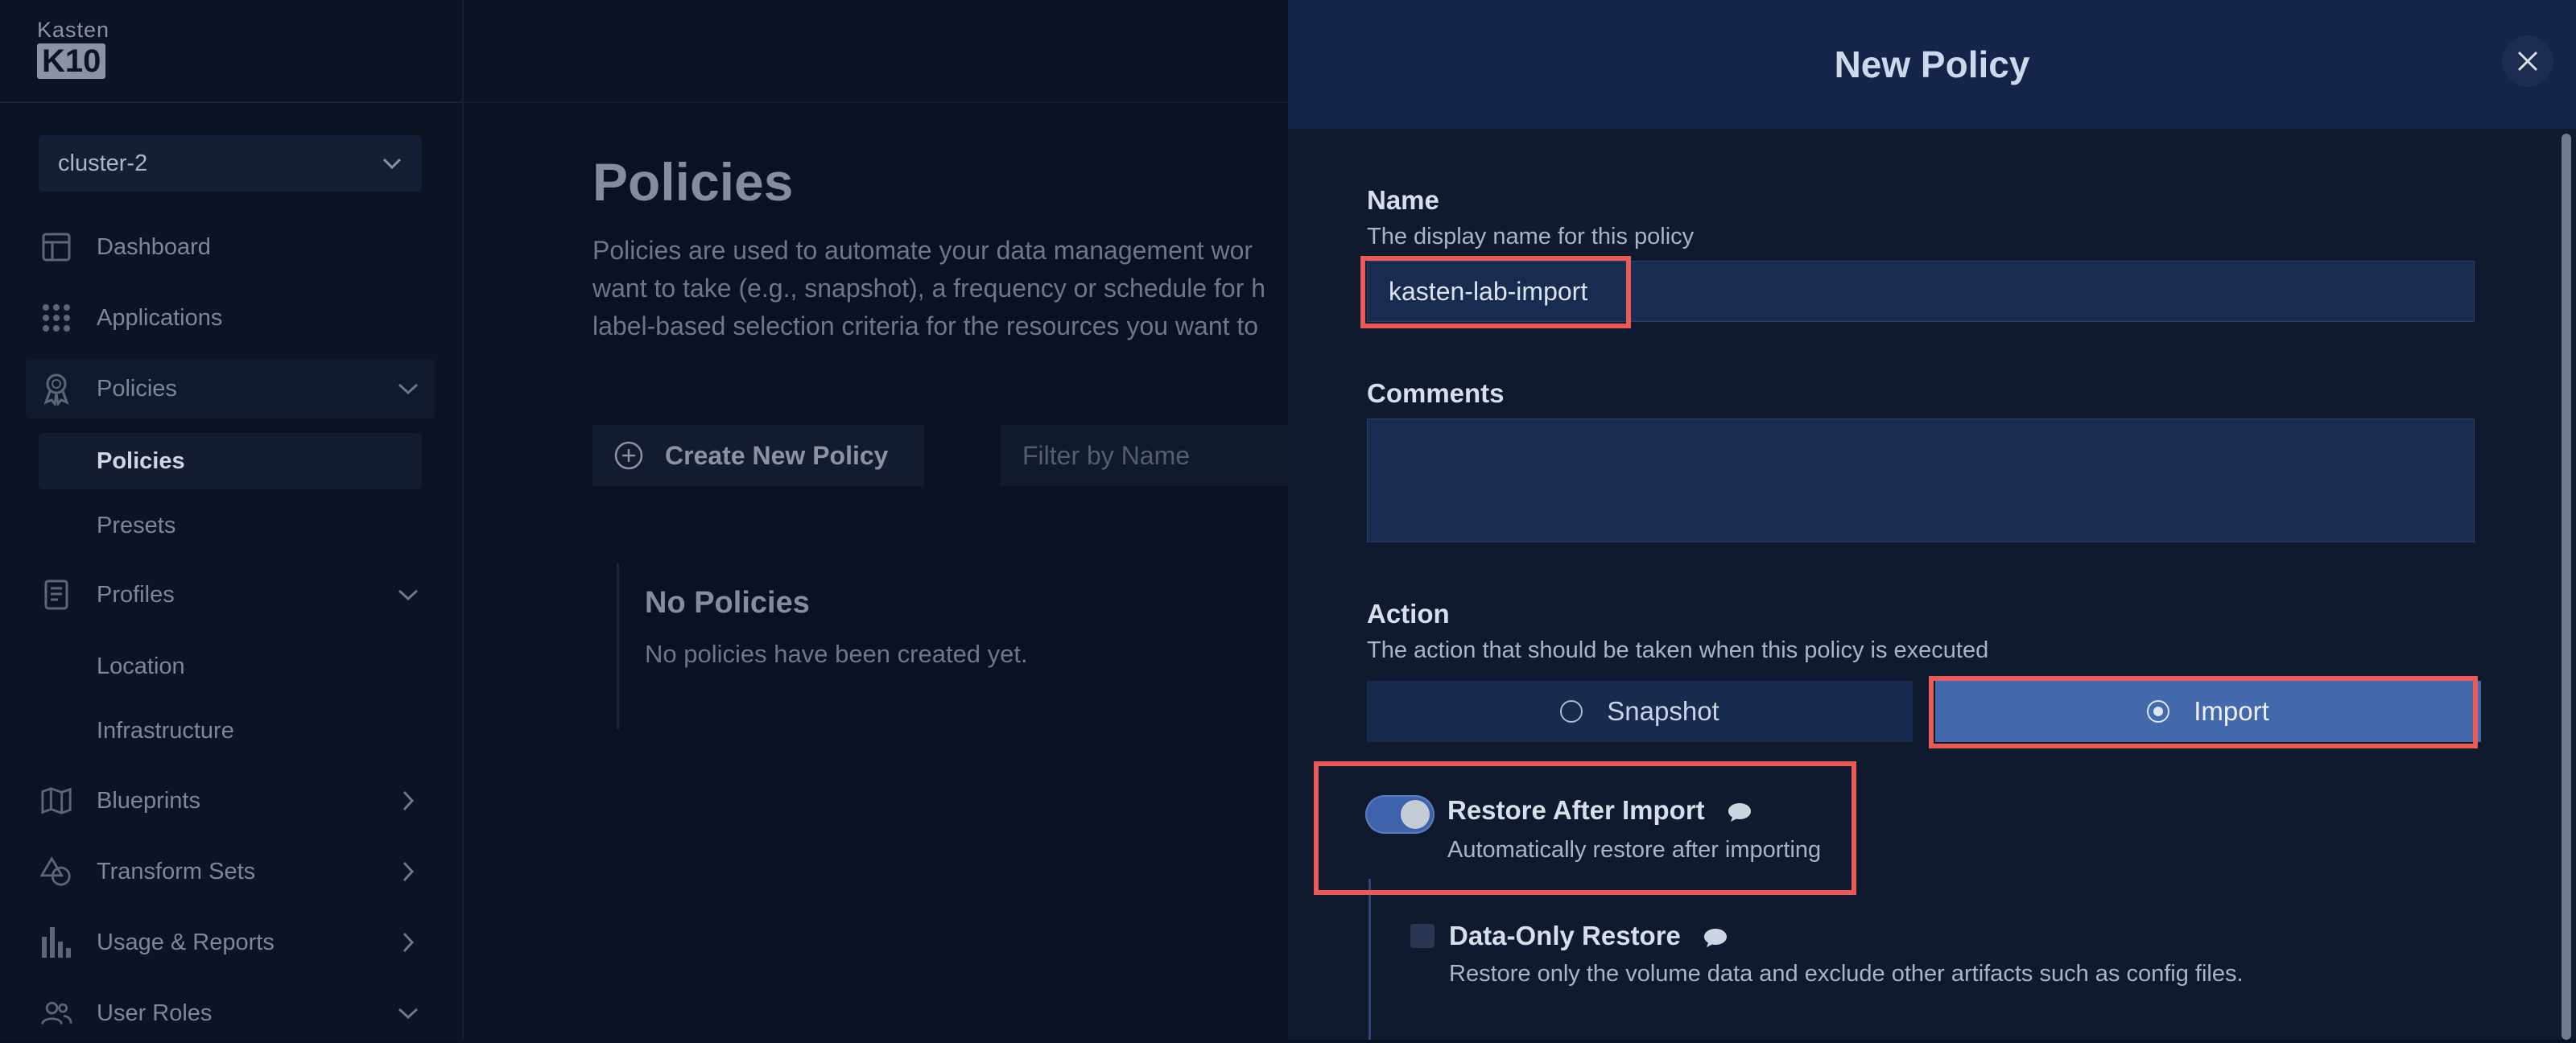 This screenshot has width=2576, height=1043. Describe the element at coordinates (1531, 237) in the screenshot. I see `name-help: The display name for this policy` at that location.